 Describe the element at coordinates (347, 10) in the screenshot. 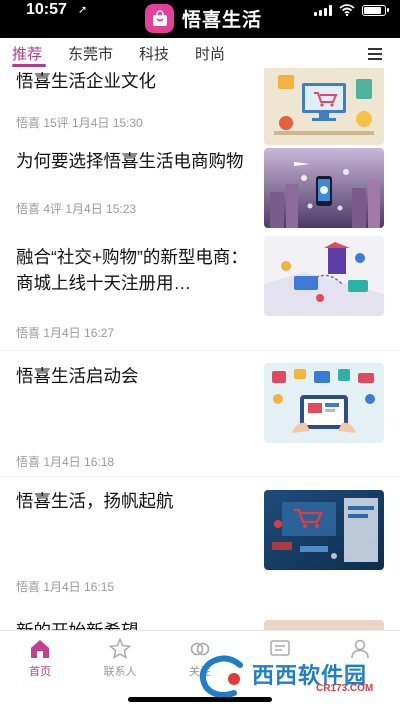

I see `wifi-icon` at that location.